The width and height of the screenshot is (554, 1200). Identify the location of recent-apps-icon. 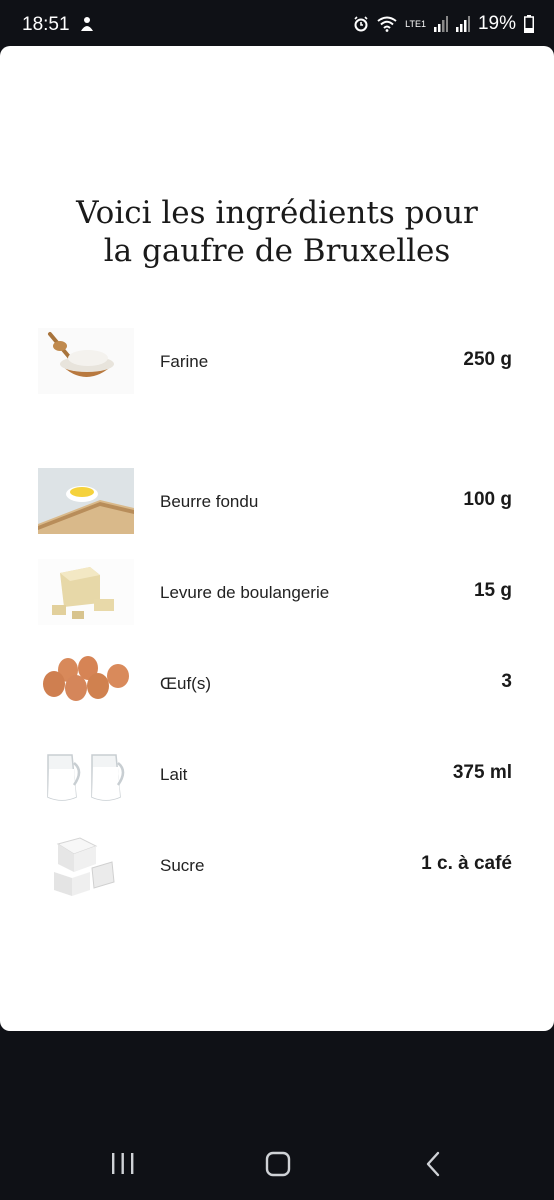
(123, 1164).